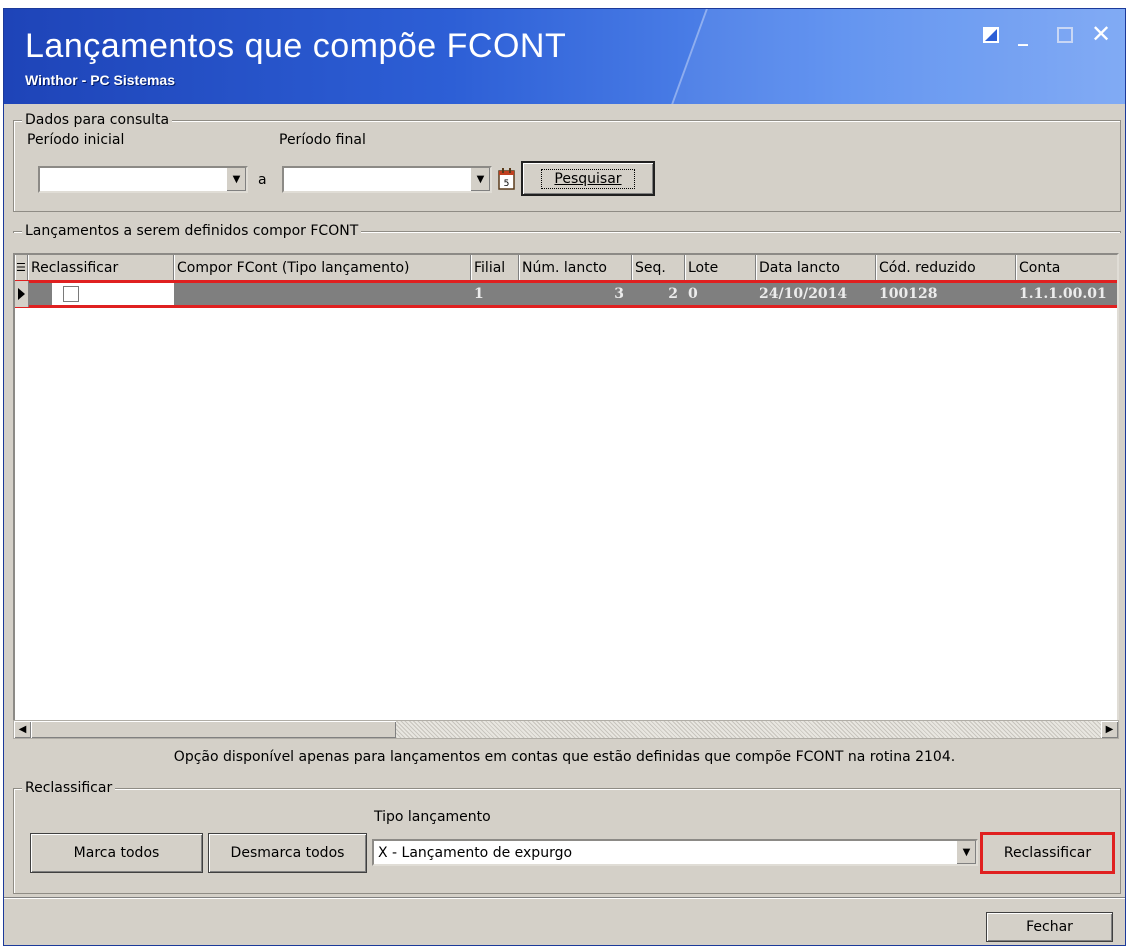 The width and height of the screenshot is (1129, 948). Describe the element at coordinates (722, 294) in the screenshot. I see `cell-lote: 0` at that location.